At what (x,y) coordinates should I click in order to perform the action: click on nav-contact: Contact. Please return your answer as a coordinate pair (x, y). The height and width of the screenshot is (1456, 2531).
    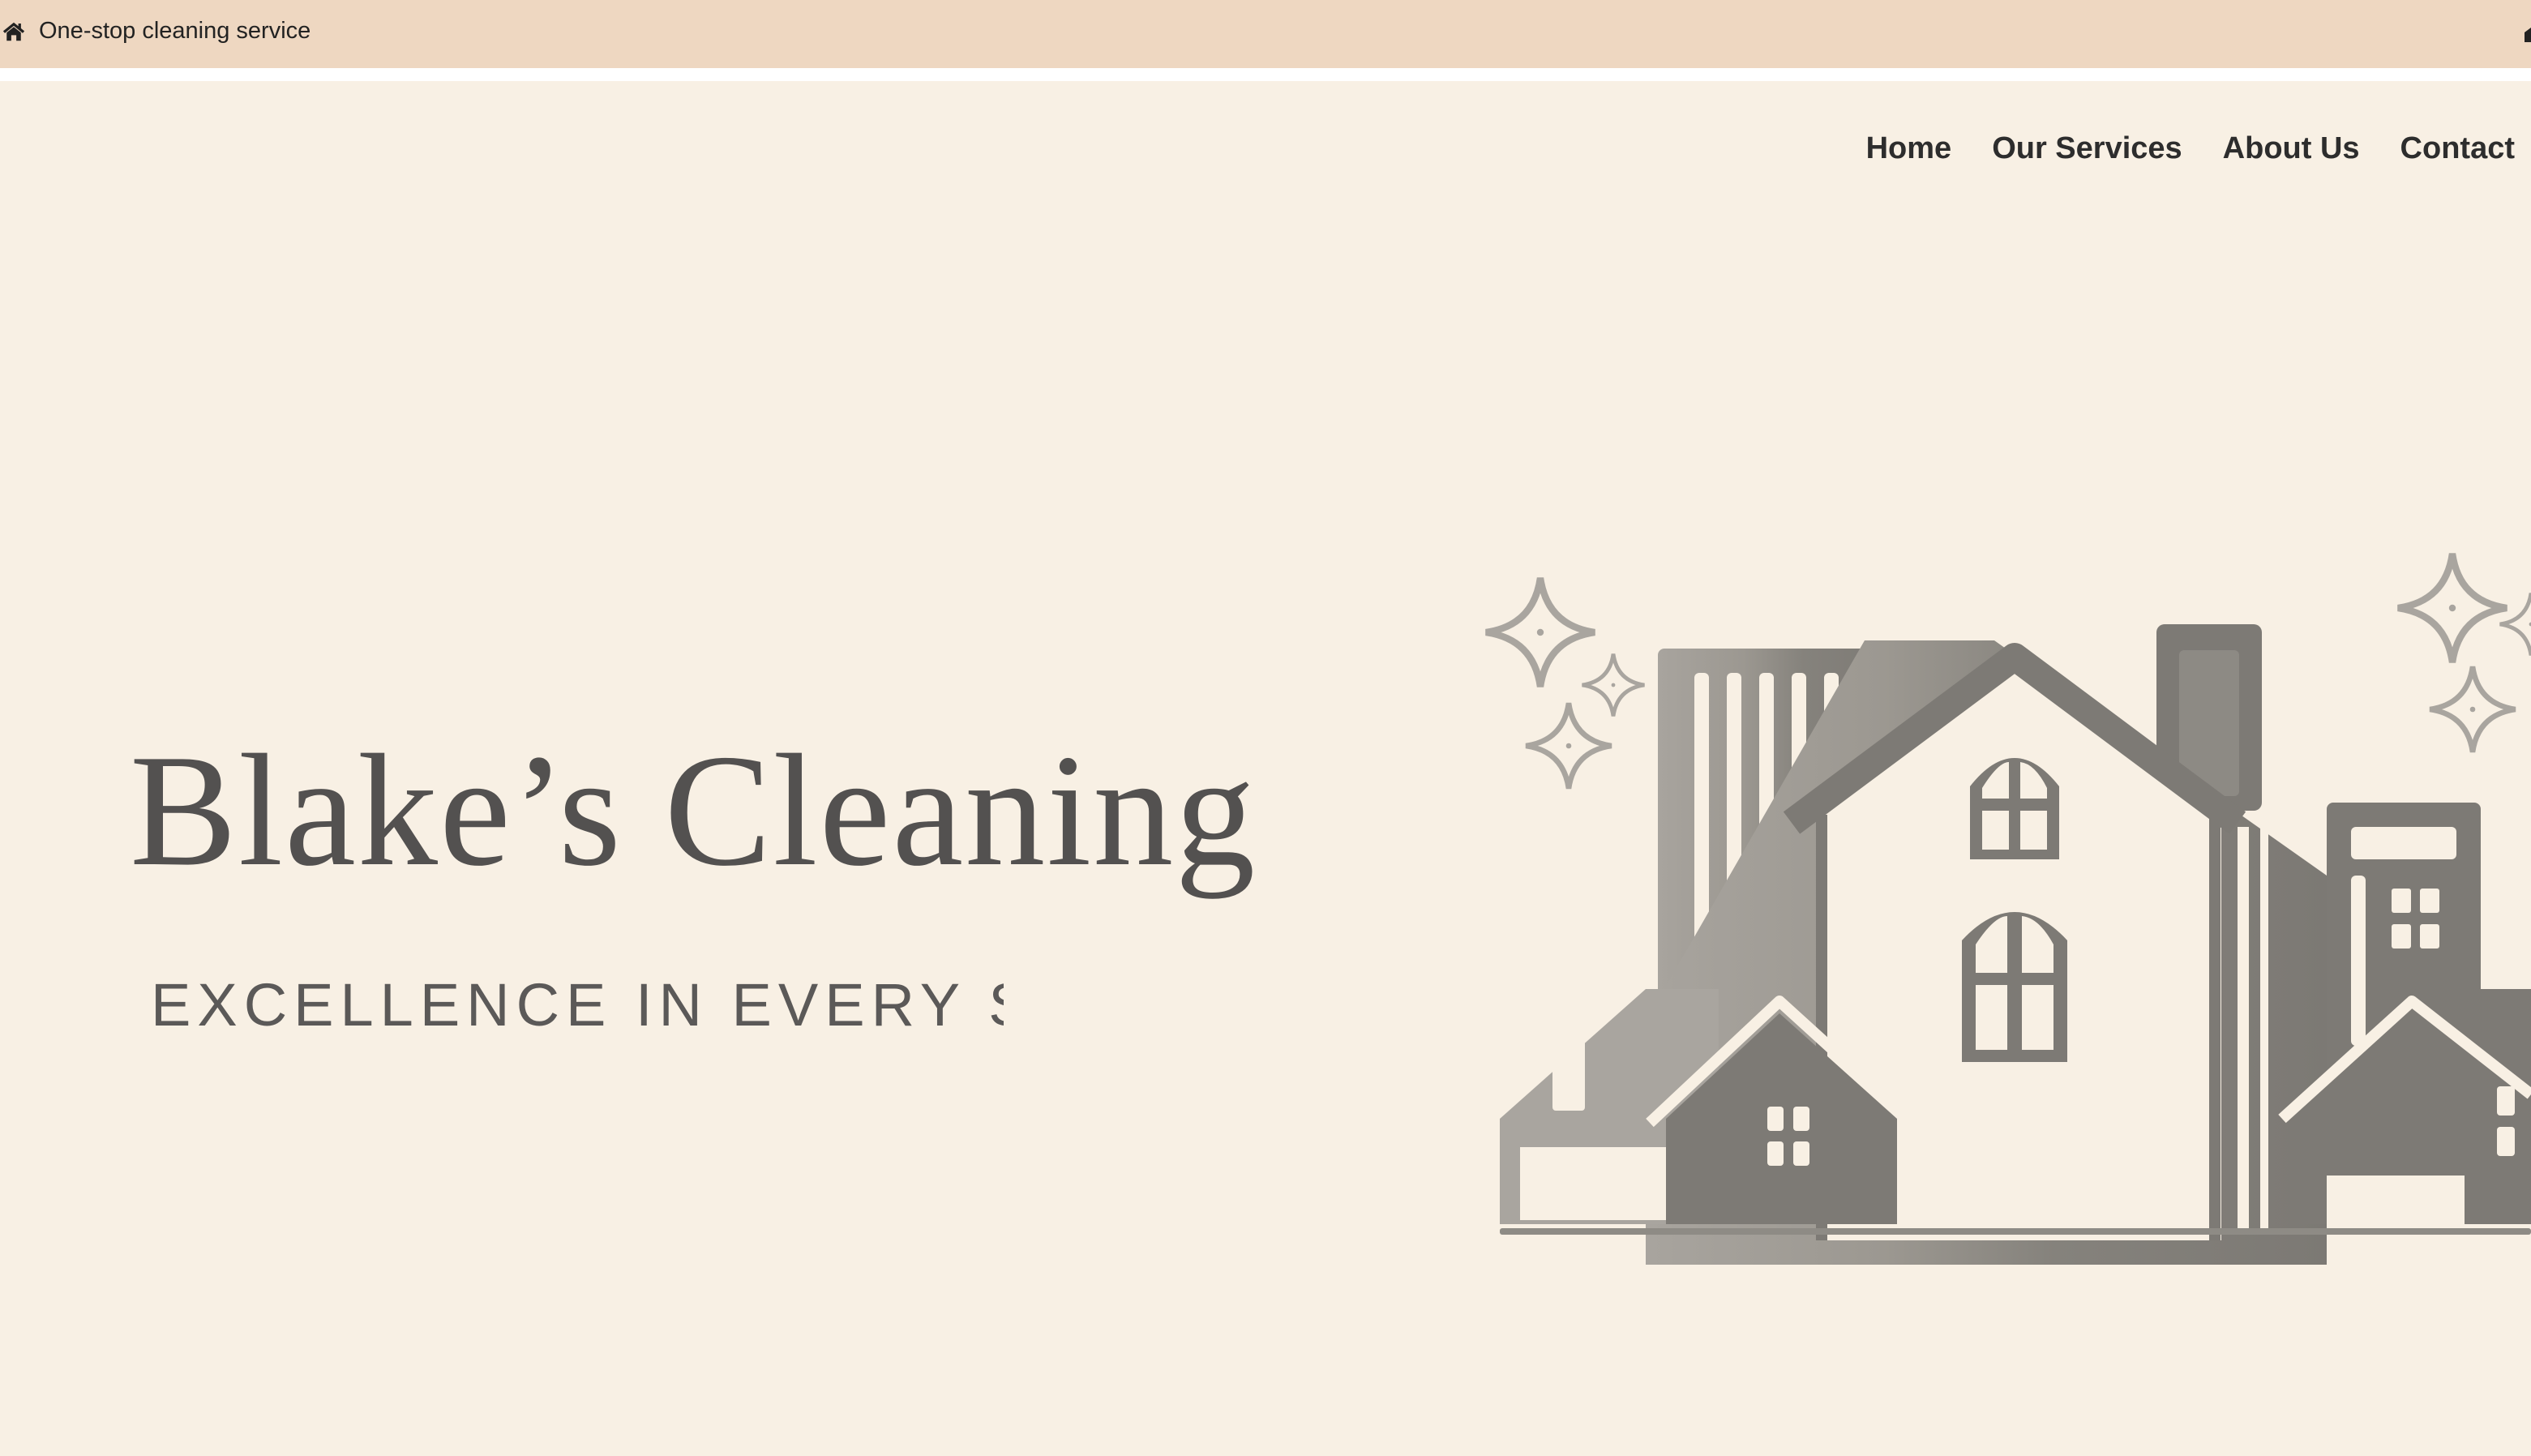
    Looking at the image, I should click on (2457, 148).